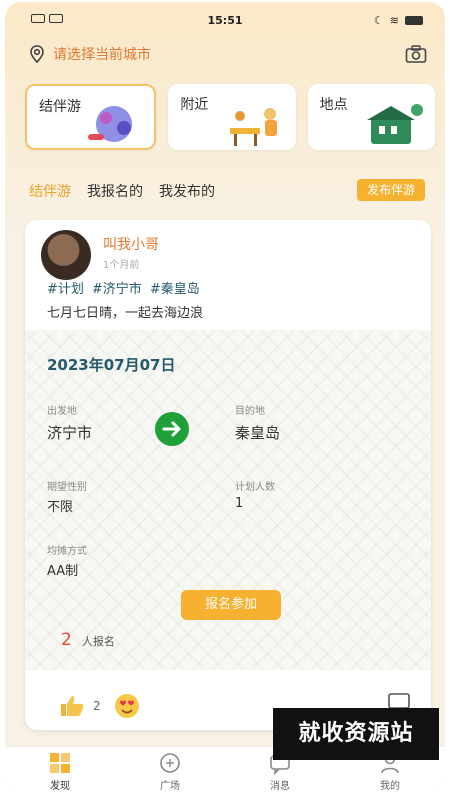 Image resolution: width=450 pixels, height=793 pixels. What do you see at coordinates (60, 507) in the screenshot?
I see `gender-value: 不限` at bounding box center [60, 507].